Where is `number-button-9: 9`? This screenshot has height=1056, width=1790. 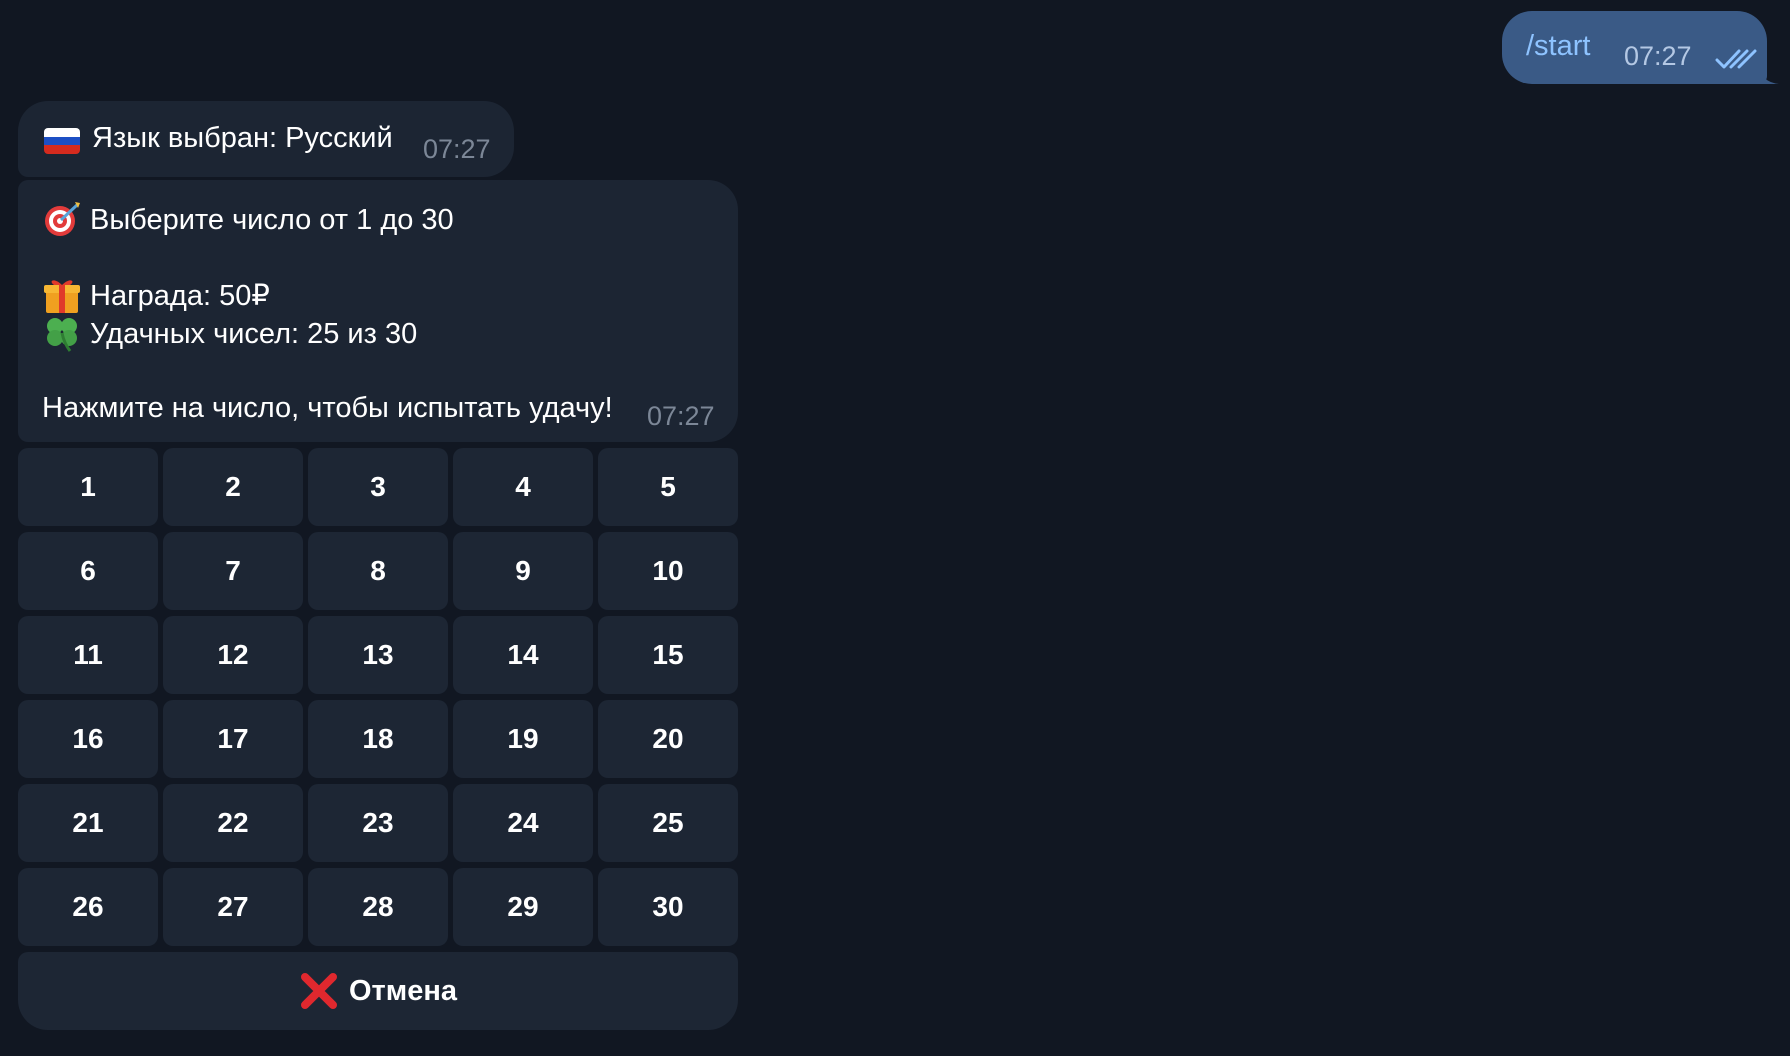 number-button-9: 9 is located at coordinates (523, 571).